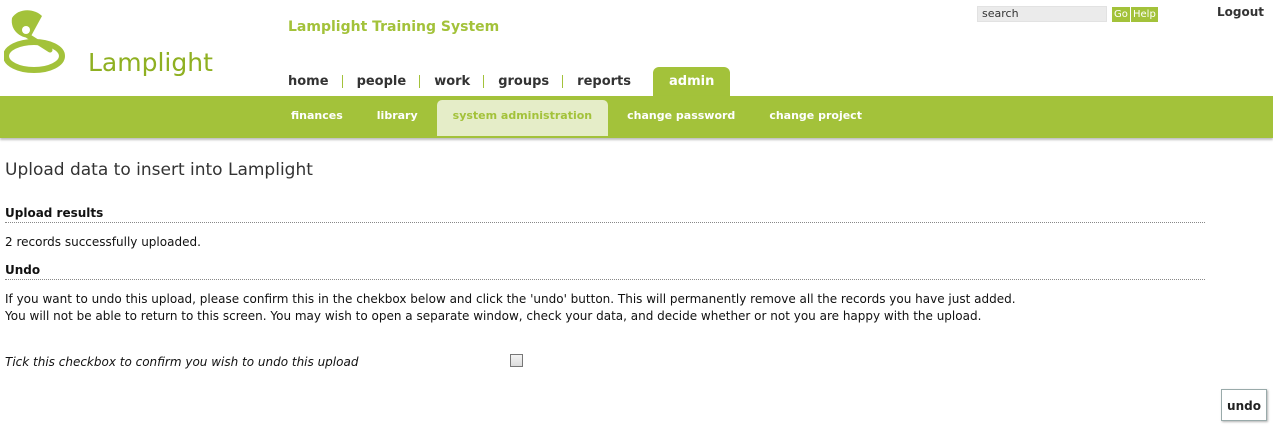  Describe the element at coordinates (605, 214) in the screenshot. I see `upload-results-heading: Upload results` at that location.